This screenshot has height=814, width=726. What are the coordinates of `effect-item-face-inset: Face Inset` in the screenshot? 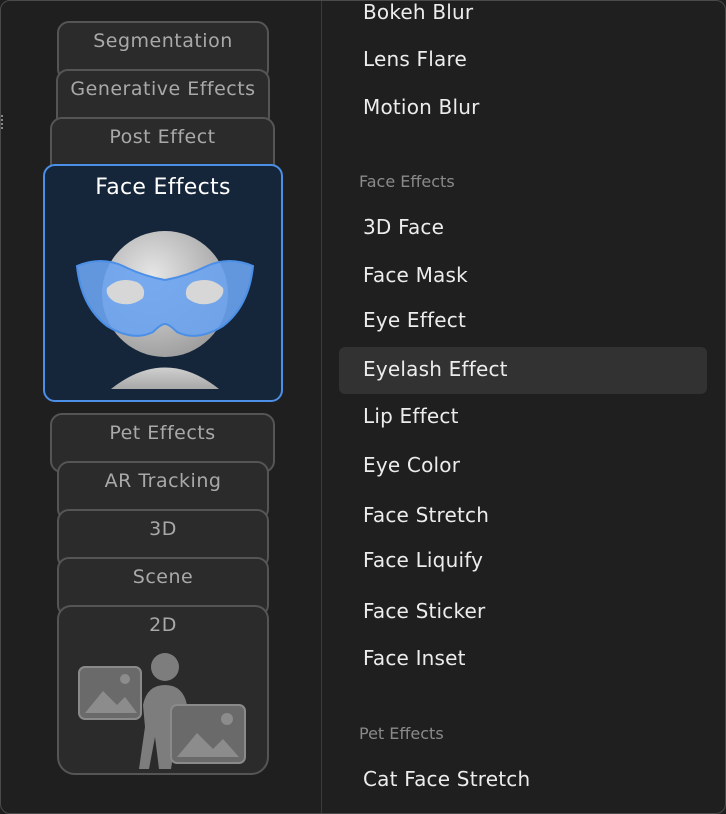 It's located at (414, 658).